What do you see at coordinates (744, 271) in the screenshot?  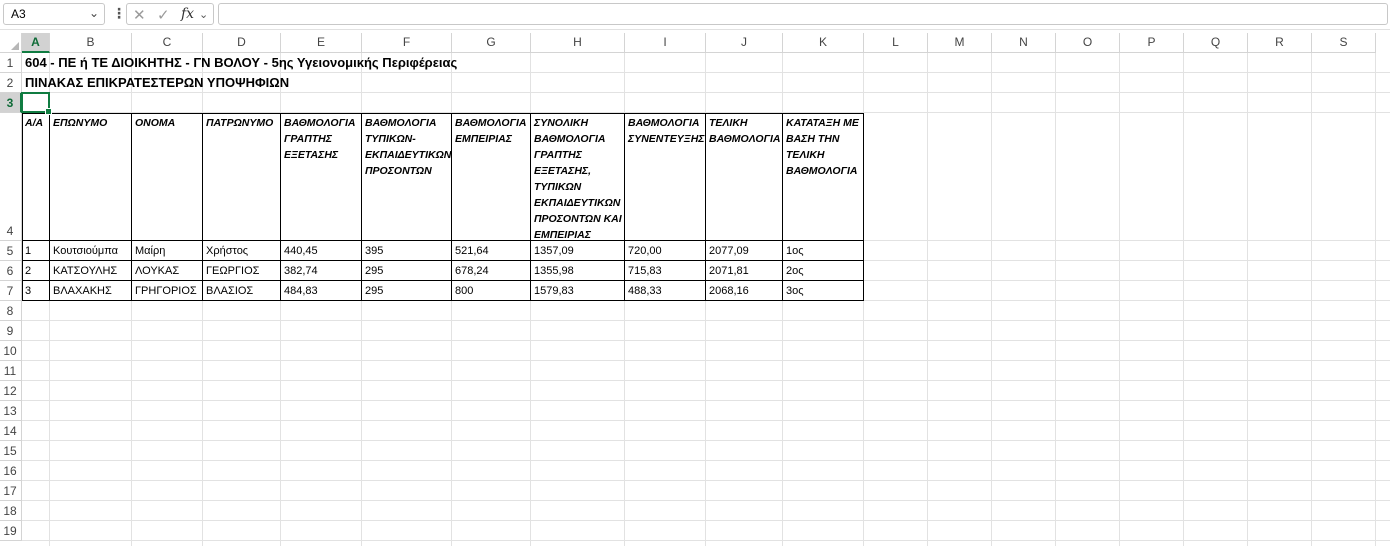 I see `table-cell: 2071,81` at bounding box center [744, 271].